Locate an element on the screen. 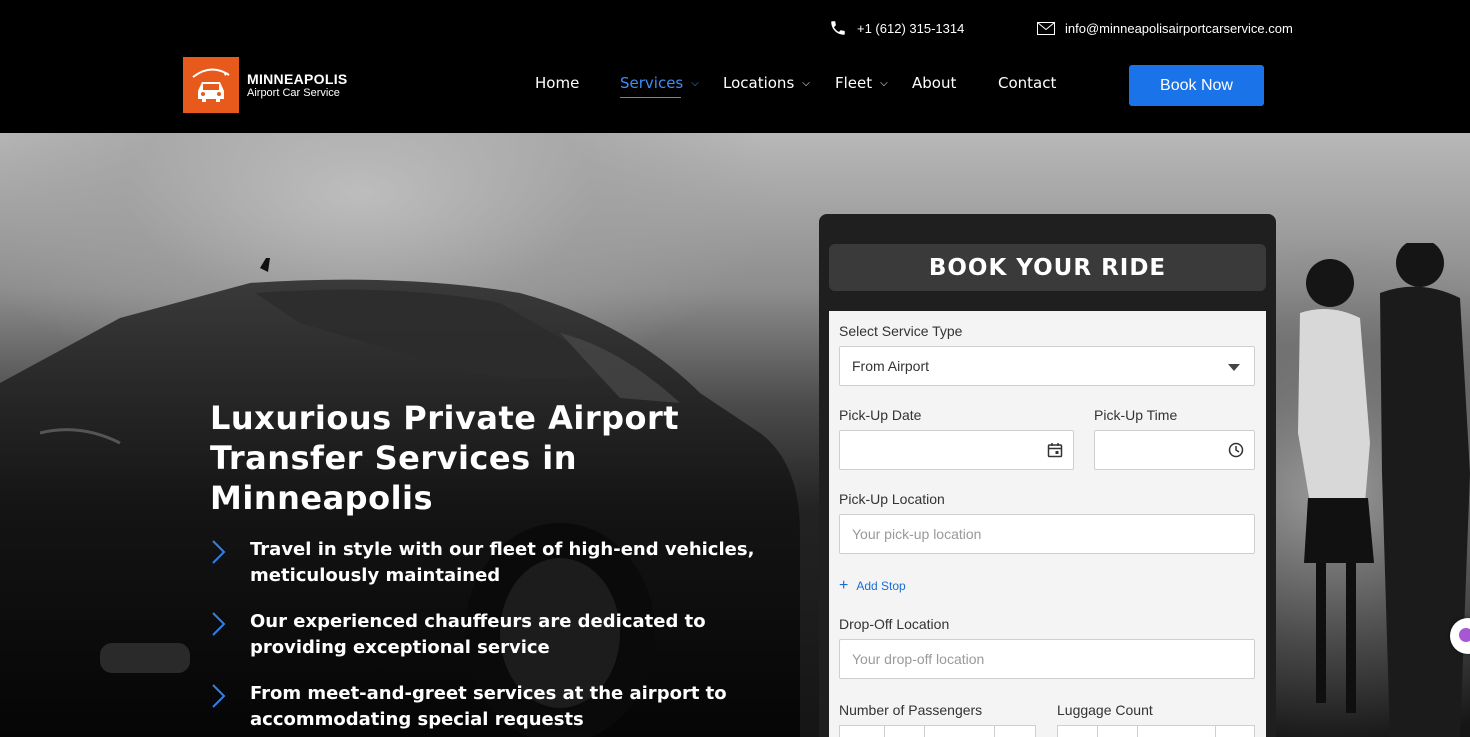  nav-fleet-label: Fleet is located at coordinates (854, 83).